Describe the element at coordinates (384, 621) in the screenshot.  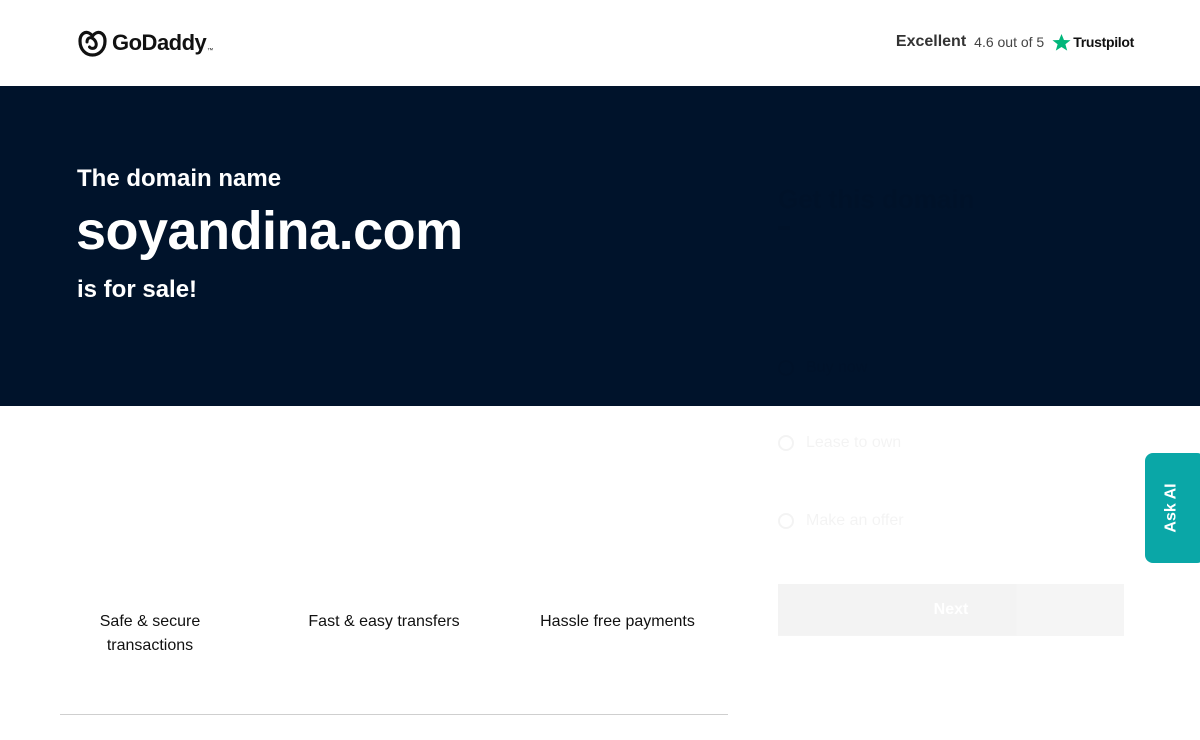
I see `feature-fast-transfers: Fast & easy transfers` at that location.